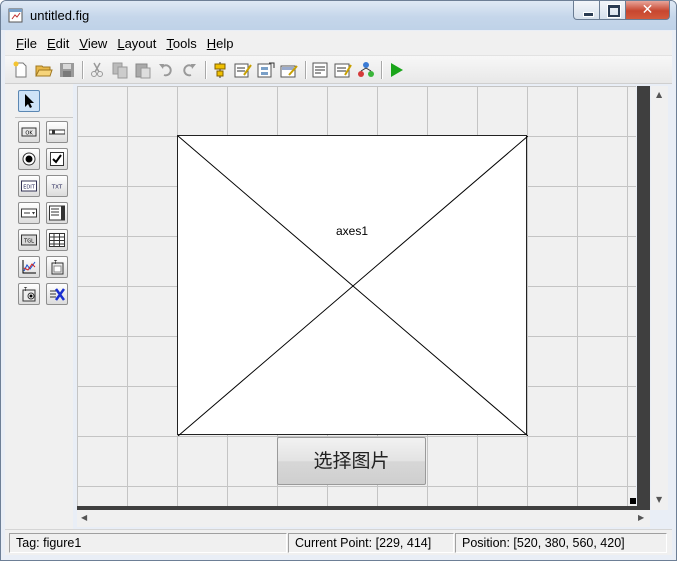  What do you see at coordinates (16, 15) in the screenshot?
I see `matlab-fig-icon` at bounding box center [16, 15].